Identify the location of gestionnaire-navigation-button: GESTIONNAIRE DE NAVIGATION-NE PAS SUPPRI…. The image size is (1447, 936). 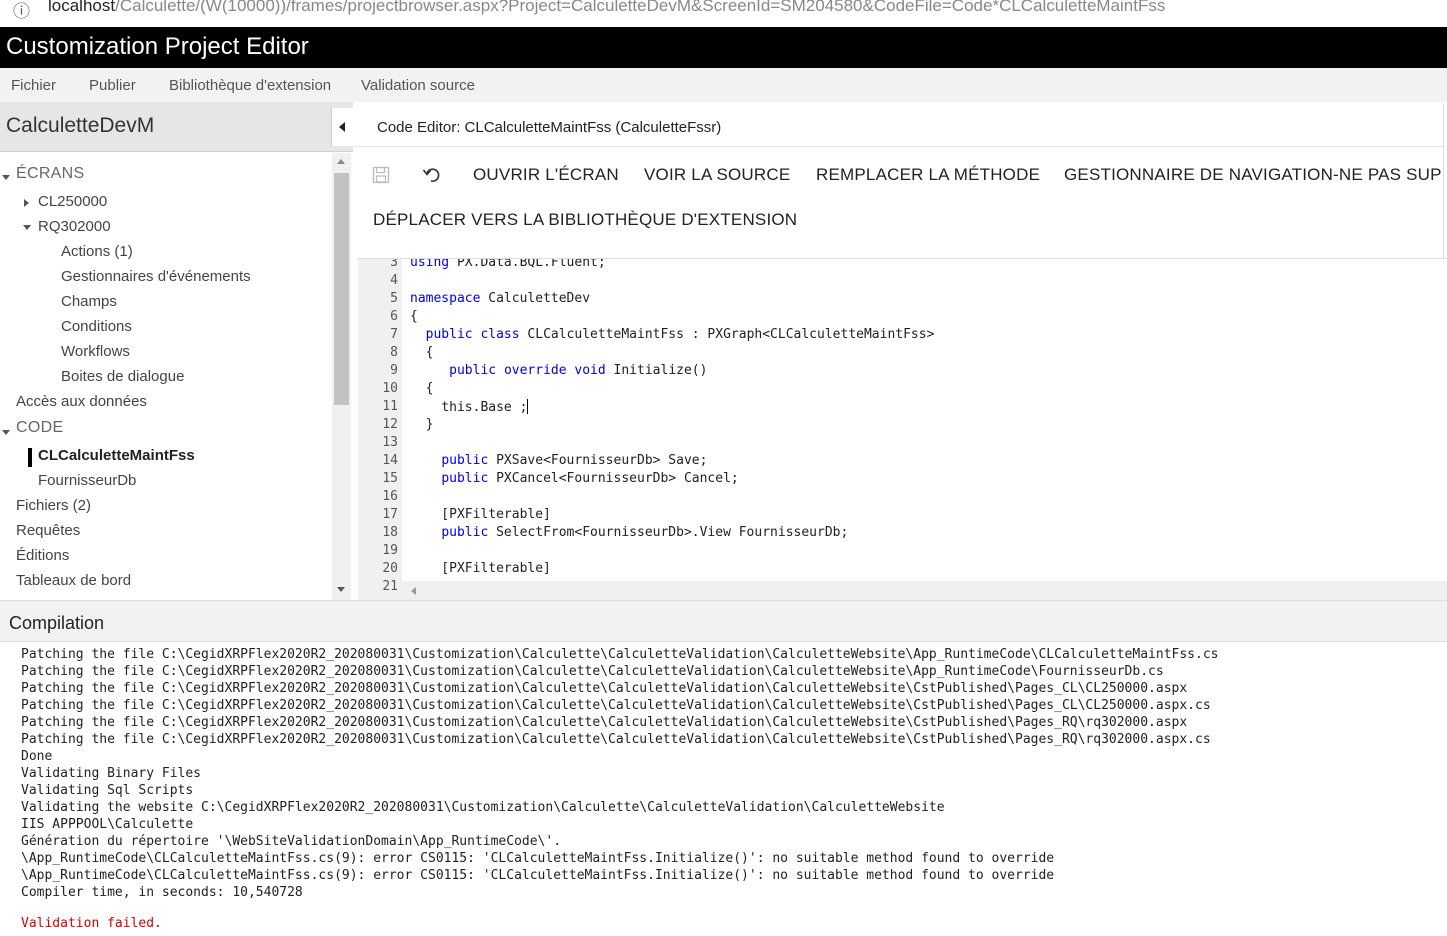
(1255, 175).